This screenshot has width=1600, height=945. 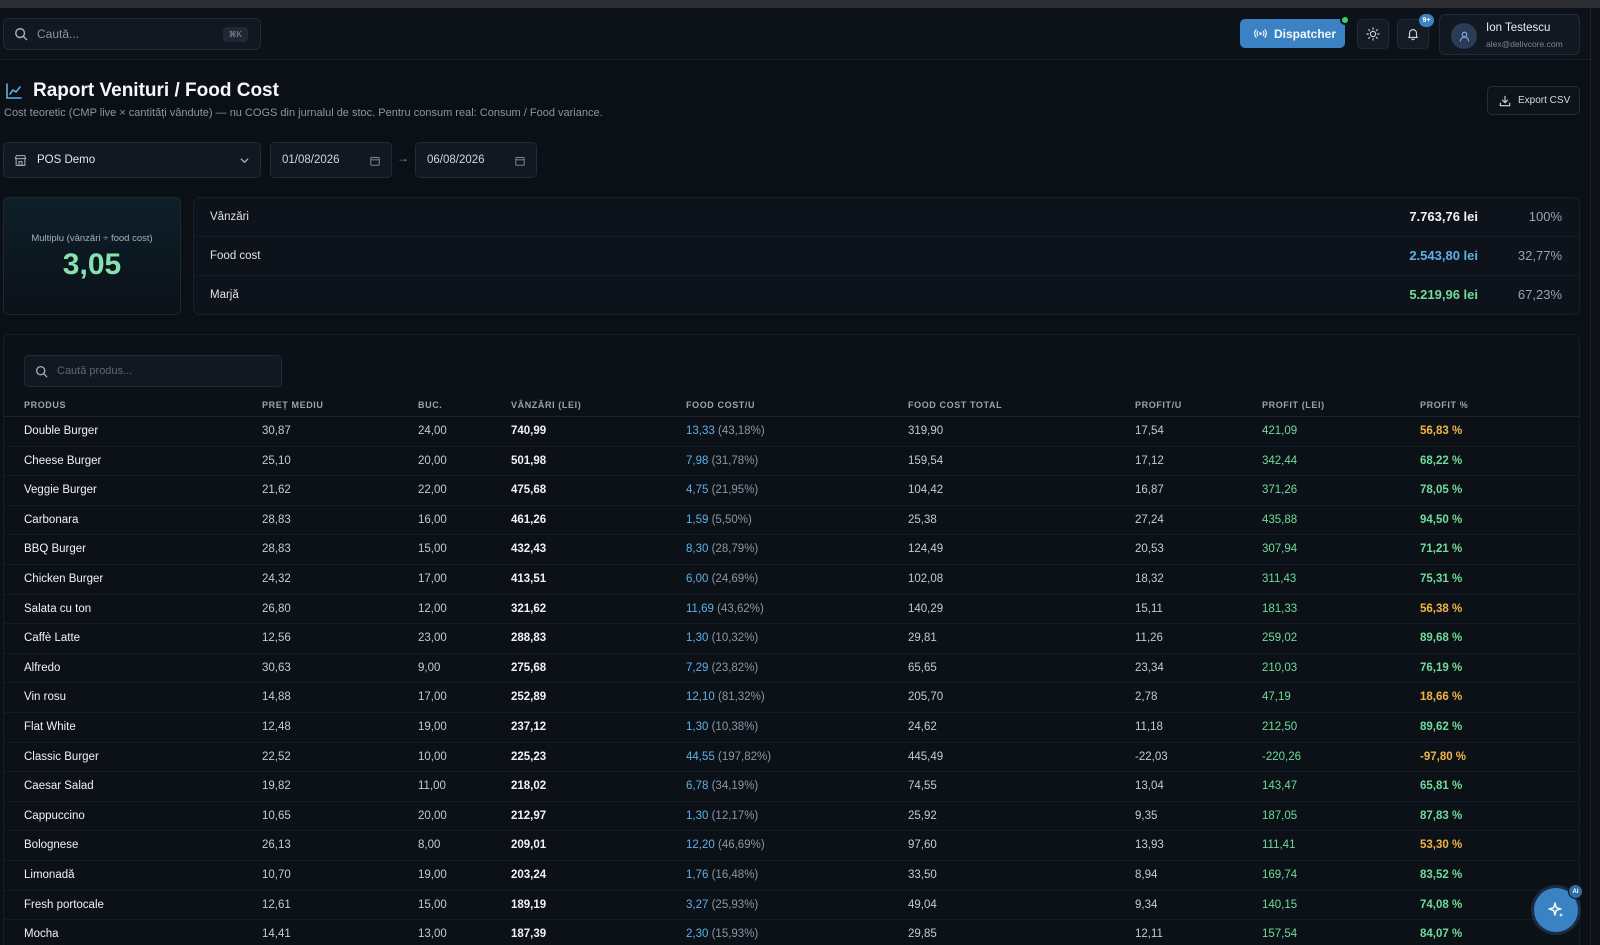 I want to click on online-status-dot, so click(x=1345, y=20).